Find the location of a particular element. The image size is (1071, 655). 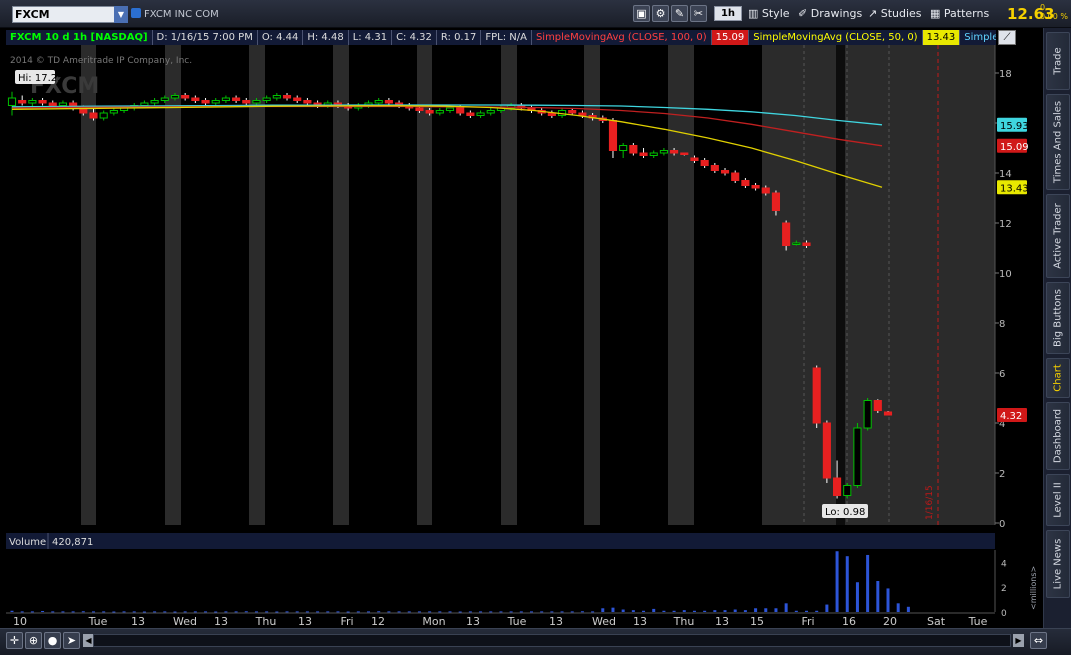

side-tab-trade: Trade is located at coordinates (1058, 61).